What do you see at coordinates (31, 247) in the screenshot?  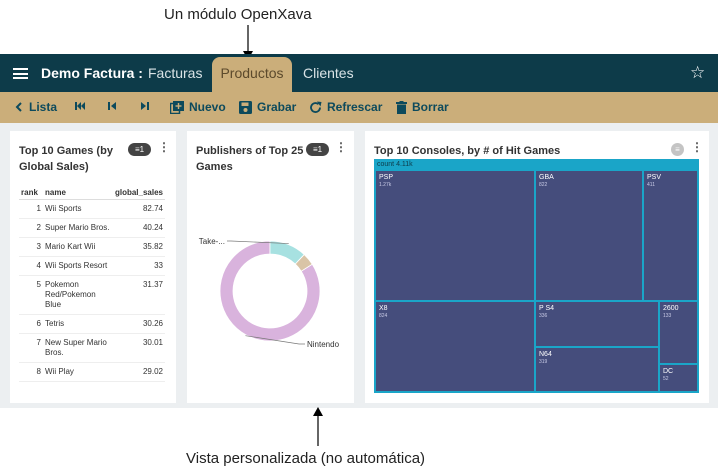 I see `cell-rank: 3` at bounding box center [31, 247].